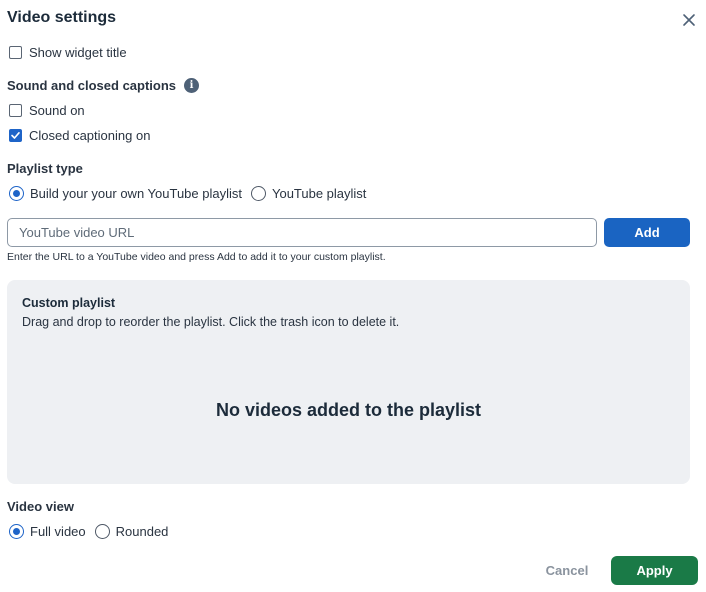  I want to click on sound-section-label: Sound and closed captions i, so click(103, 85).